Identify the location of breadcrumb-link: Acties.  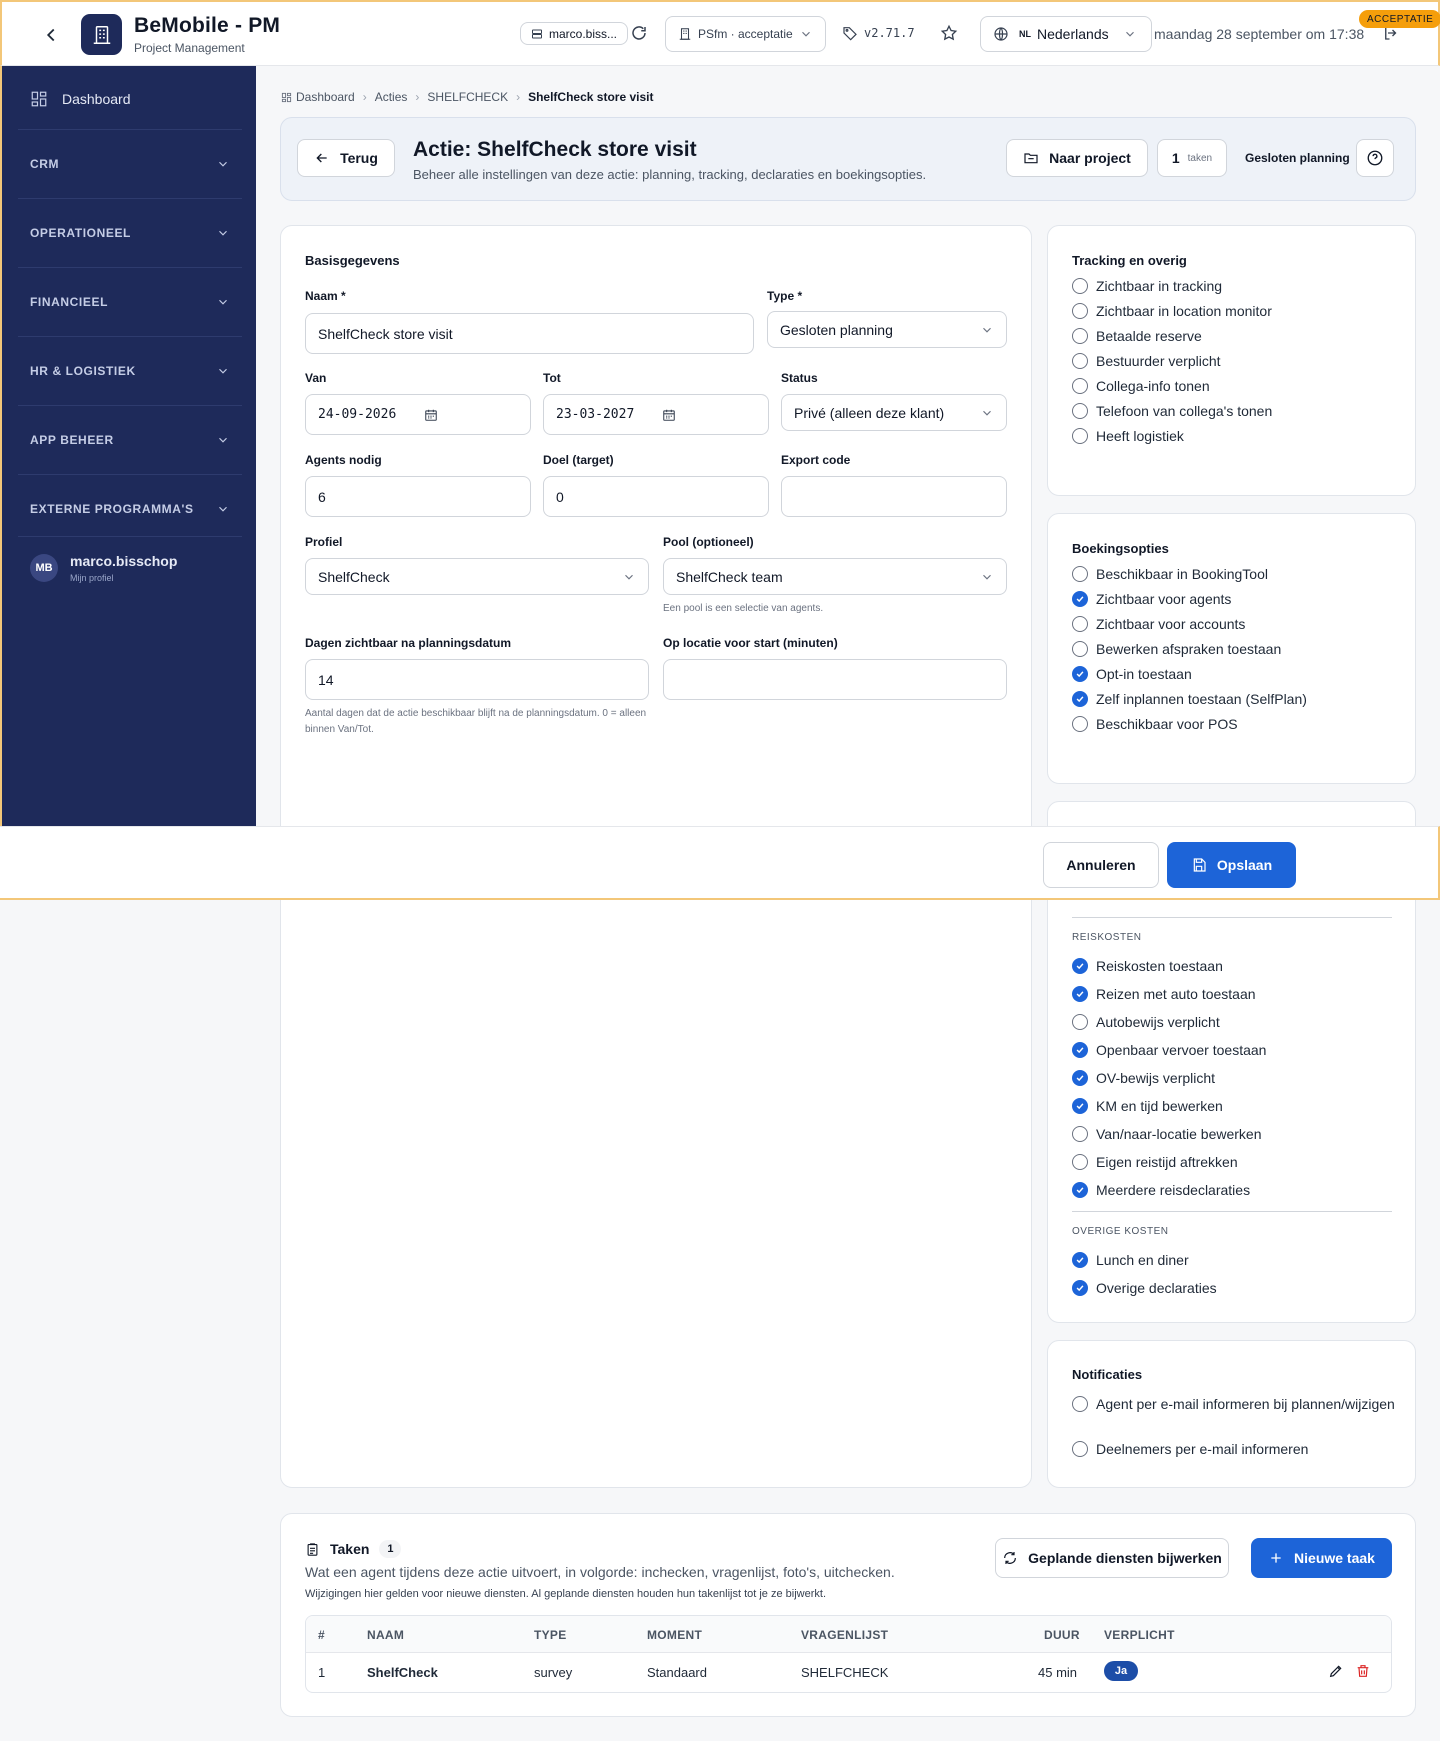
(391, 97).